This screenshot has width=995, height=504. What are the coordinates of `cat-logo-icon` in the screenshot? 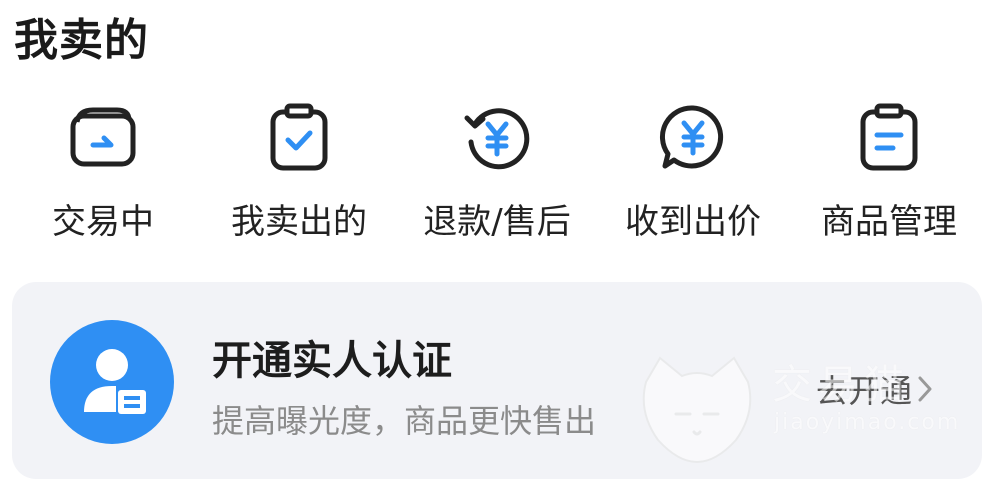 It's located at (697, 410).